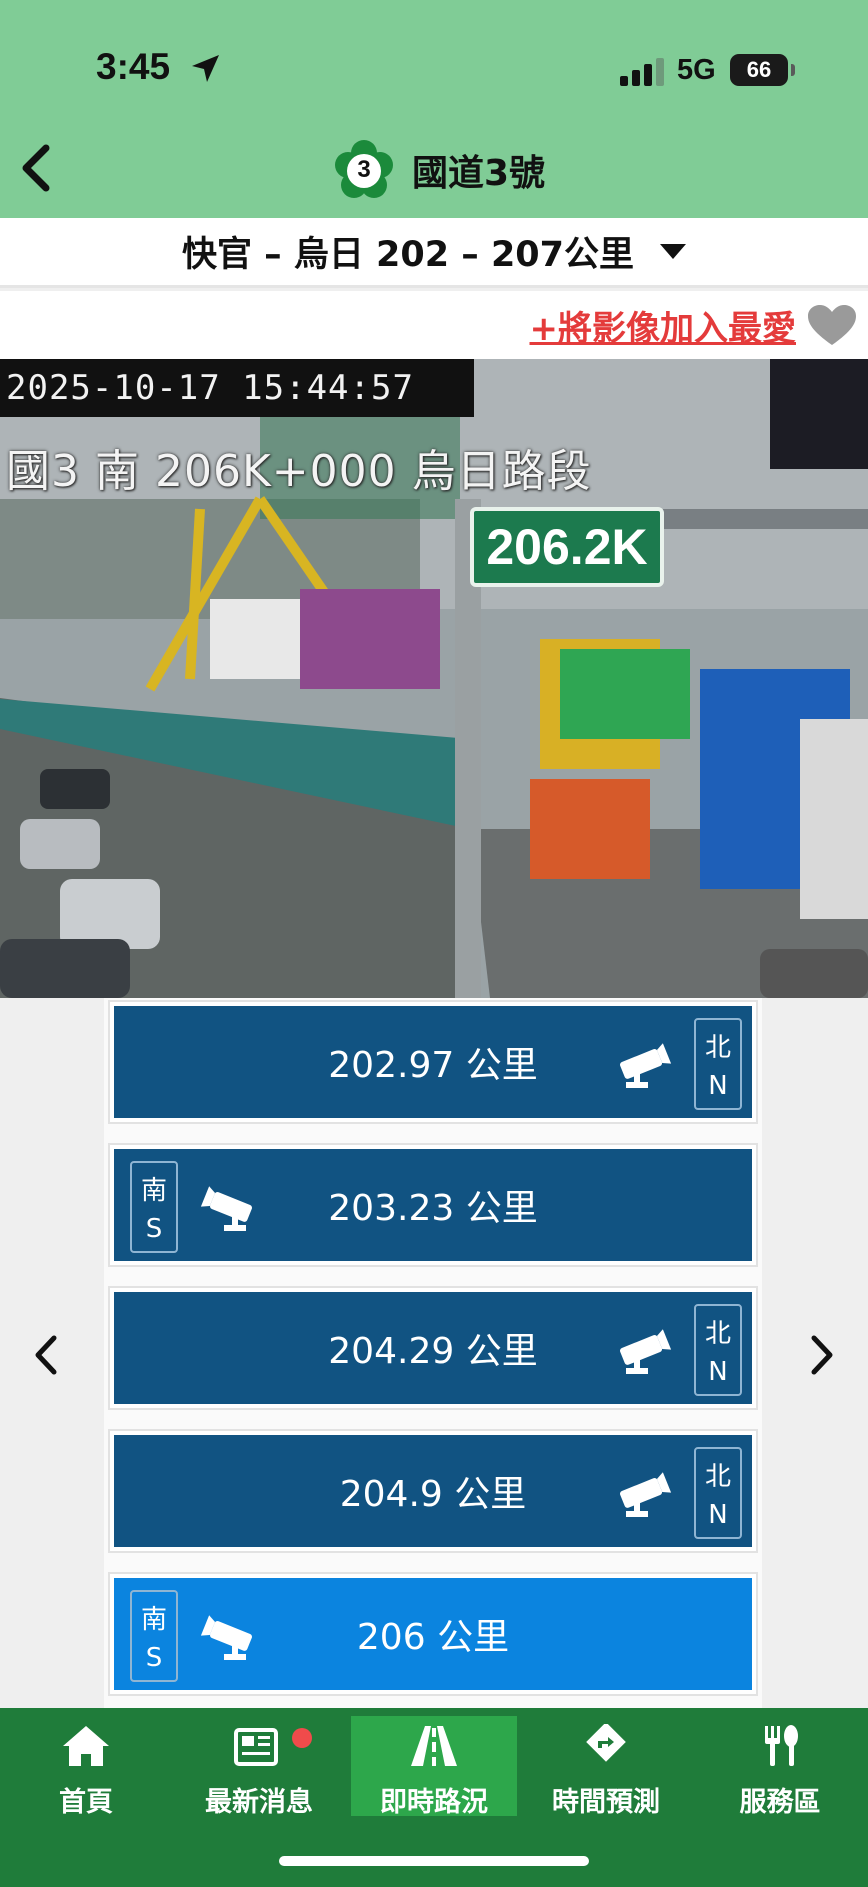  I want to click on page-title: 國道3號, so click(479, 173).